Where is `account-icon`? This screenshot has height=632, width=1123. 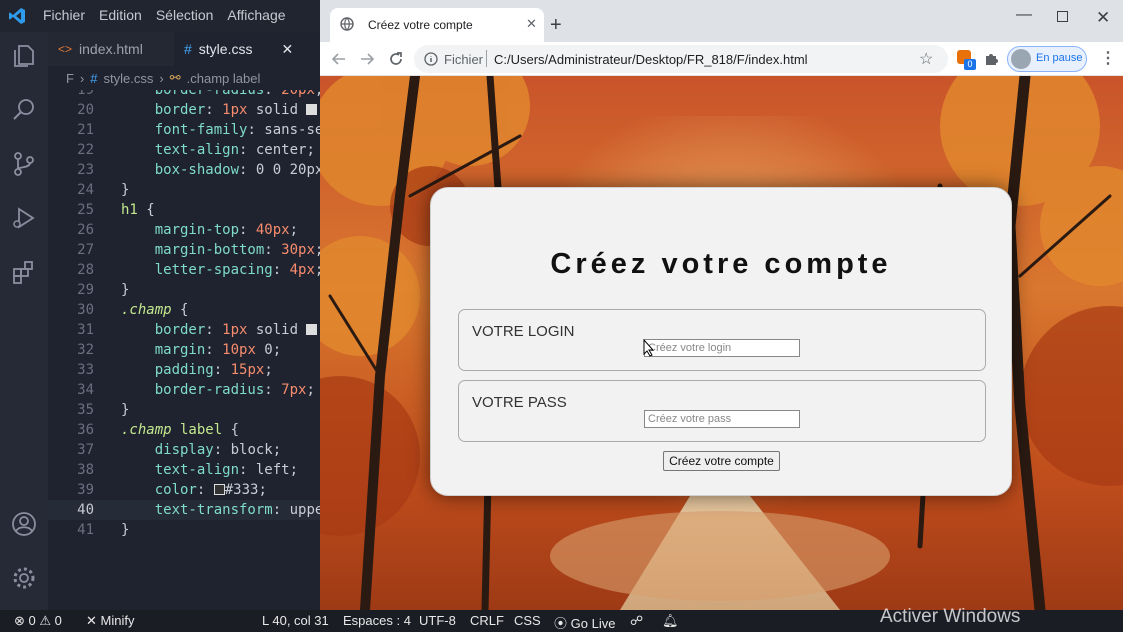 account-icon is located at coordinates (24, 524).